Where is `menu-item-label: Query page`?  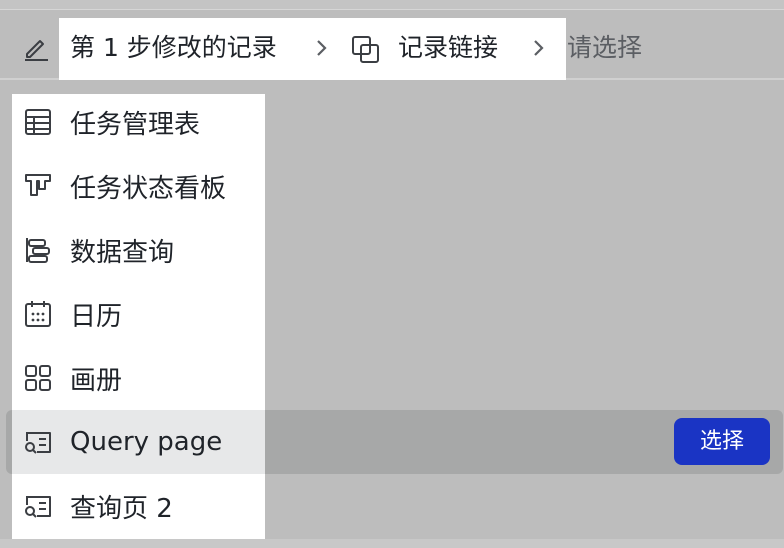 menu-item-label: Query page is located at coordinates (146, 442).